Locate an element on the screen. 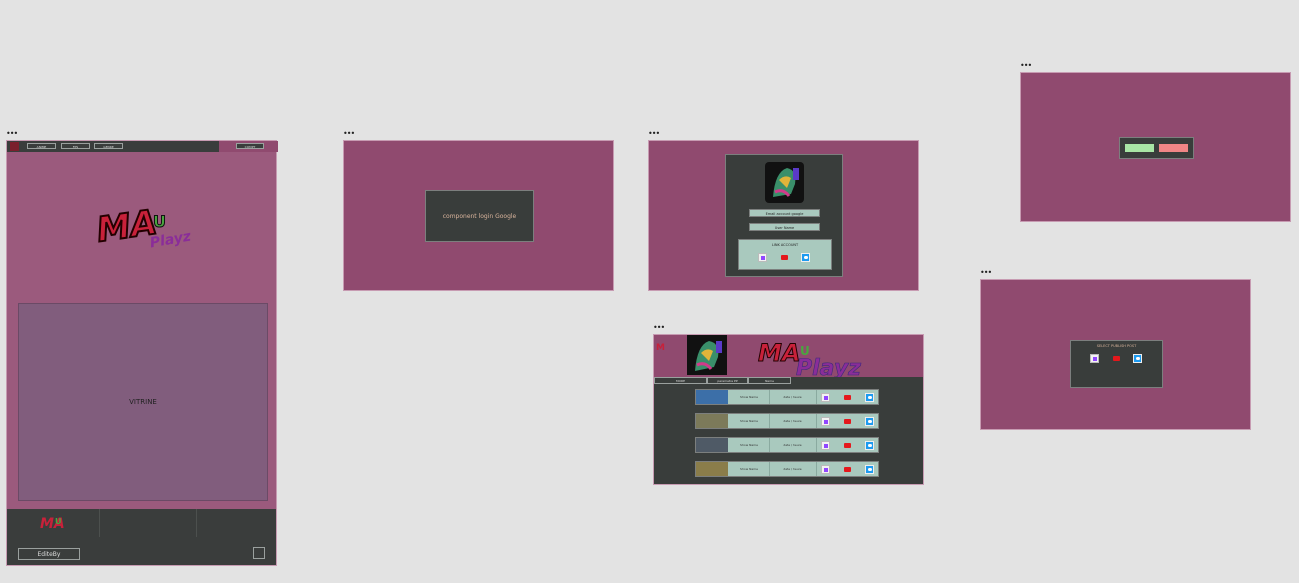 This screenshot has width=1299, height=583. nav-genre: GENRE is located at coordinates (108, 146).